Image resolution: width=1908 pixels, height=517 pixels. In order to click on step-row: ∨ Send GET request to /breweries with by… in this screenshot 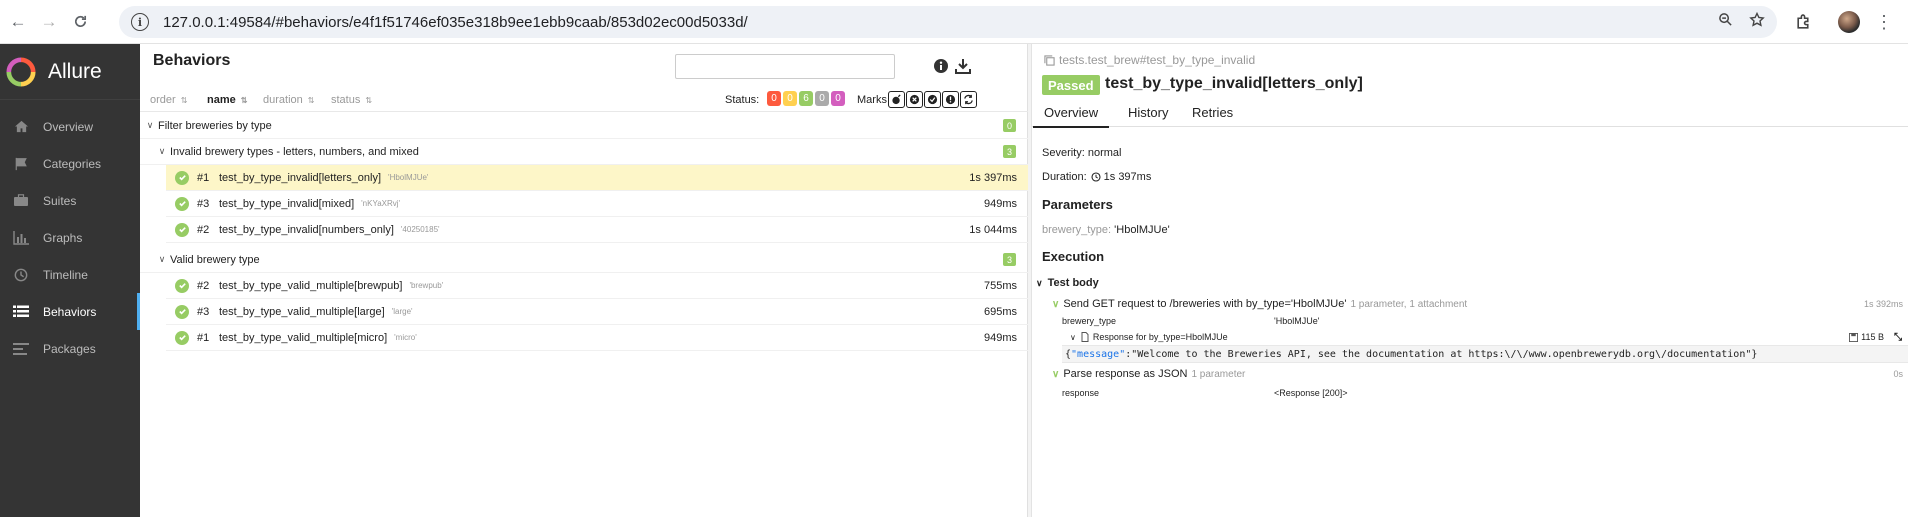, I will do `click(1480, 304)`.